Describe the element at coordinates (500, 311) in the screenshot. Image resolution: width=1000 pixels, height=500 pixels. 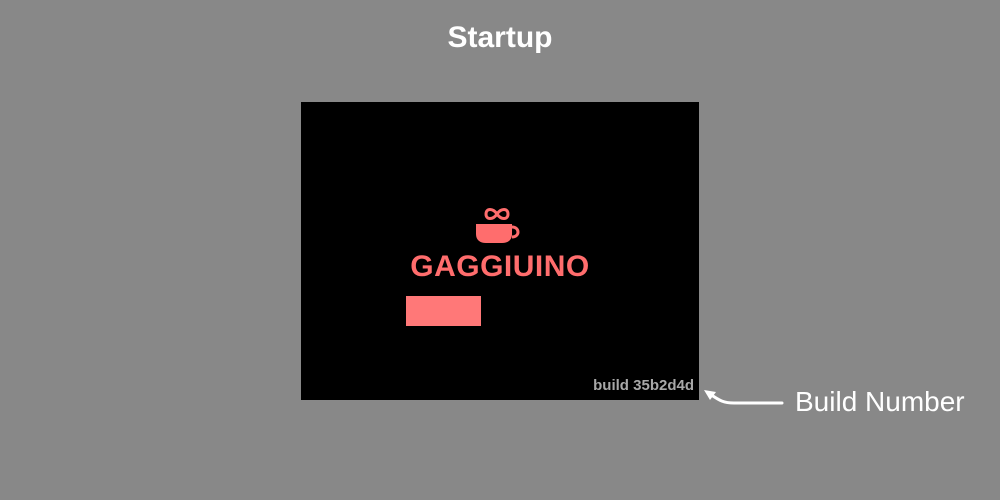
I see `startup-progress-bar` at that location.